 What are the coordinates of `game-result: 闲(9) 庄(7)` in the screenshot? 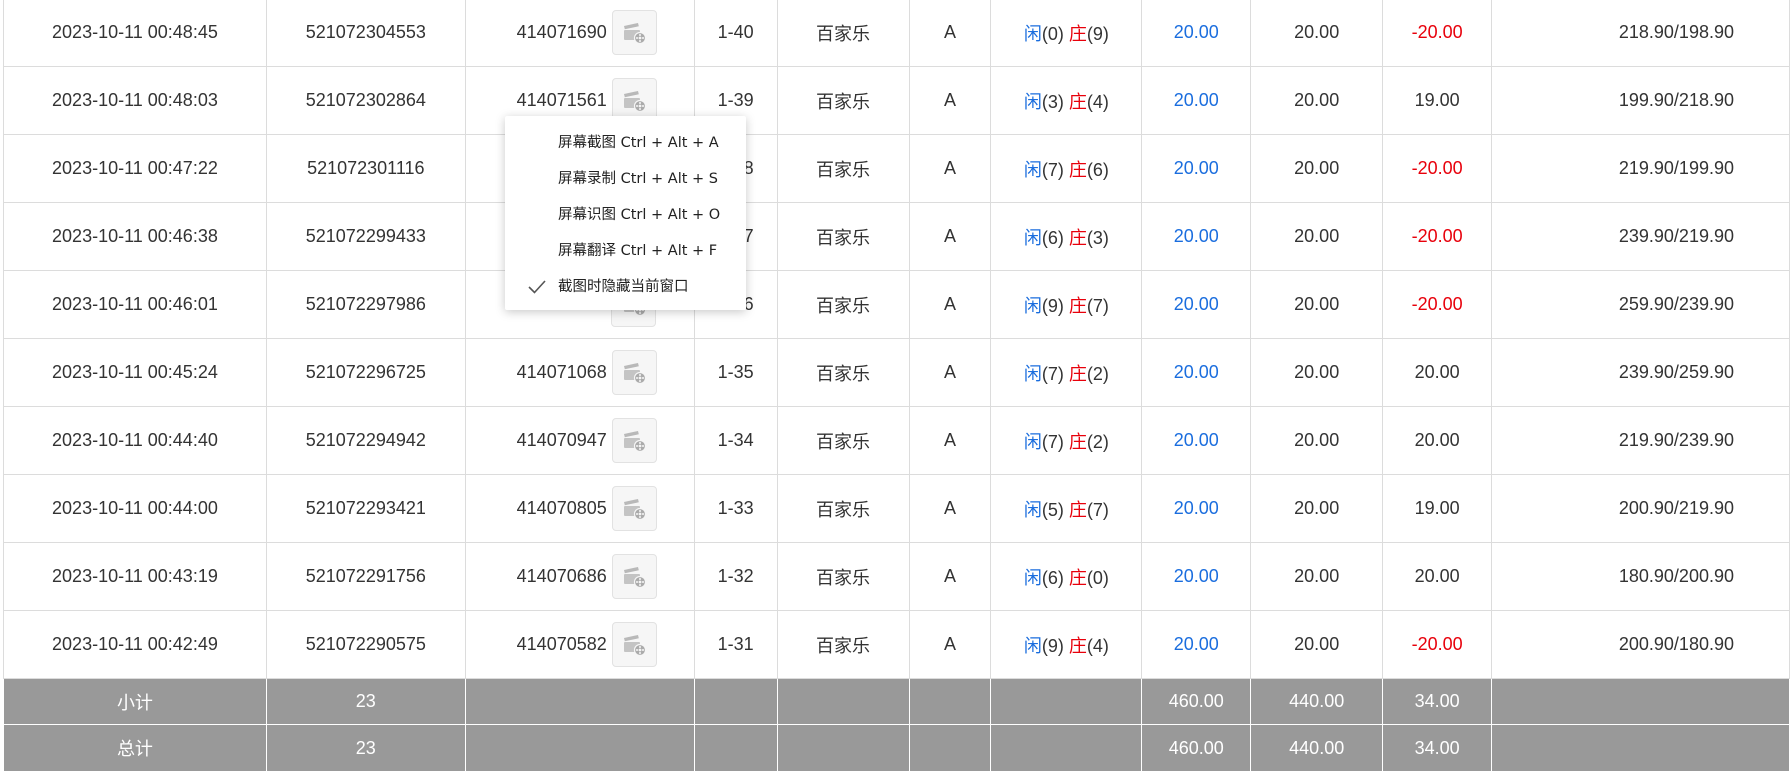 It's located at (1066, 304).